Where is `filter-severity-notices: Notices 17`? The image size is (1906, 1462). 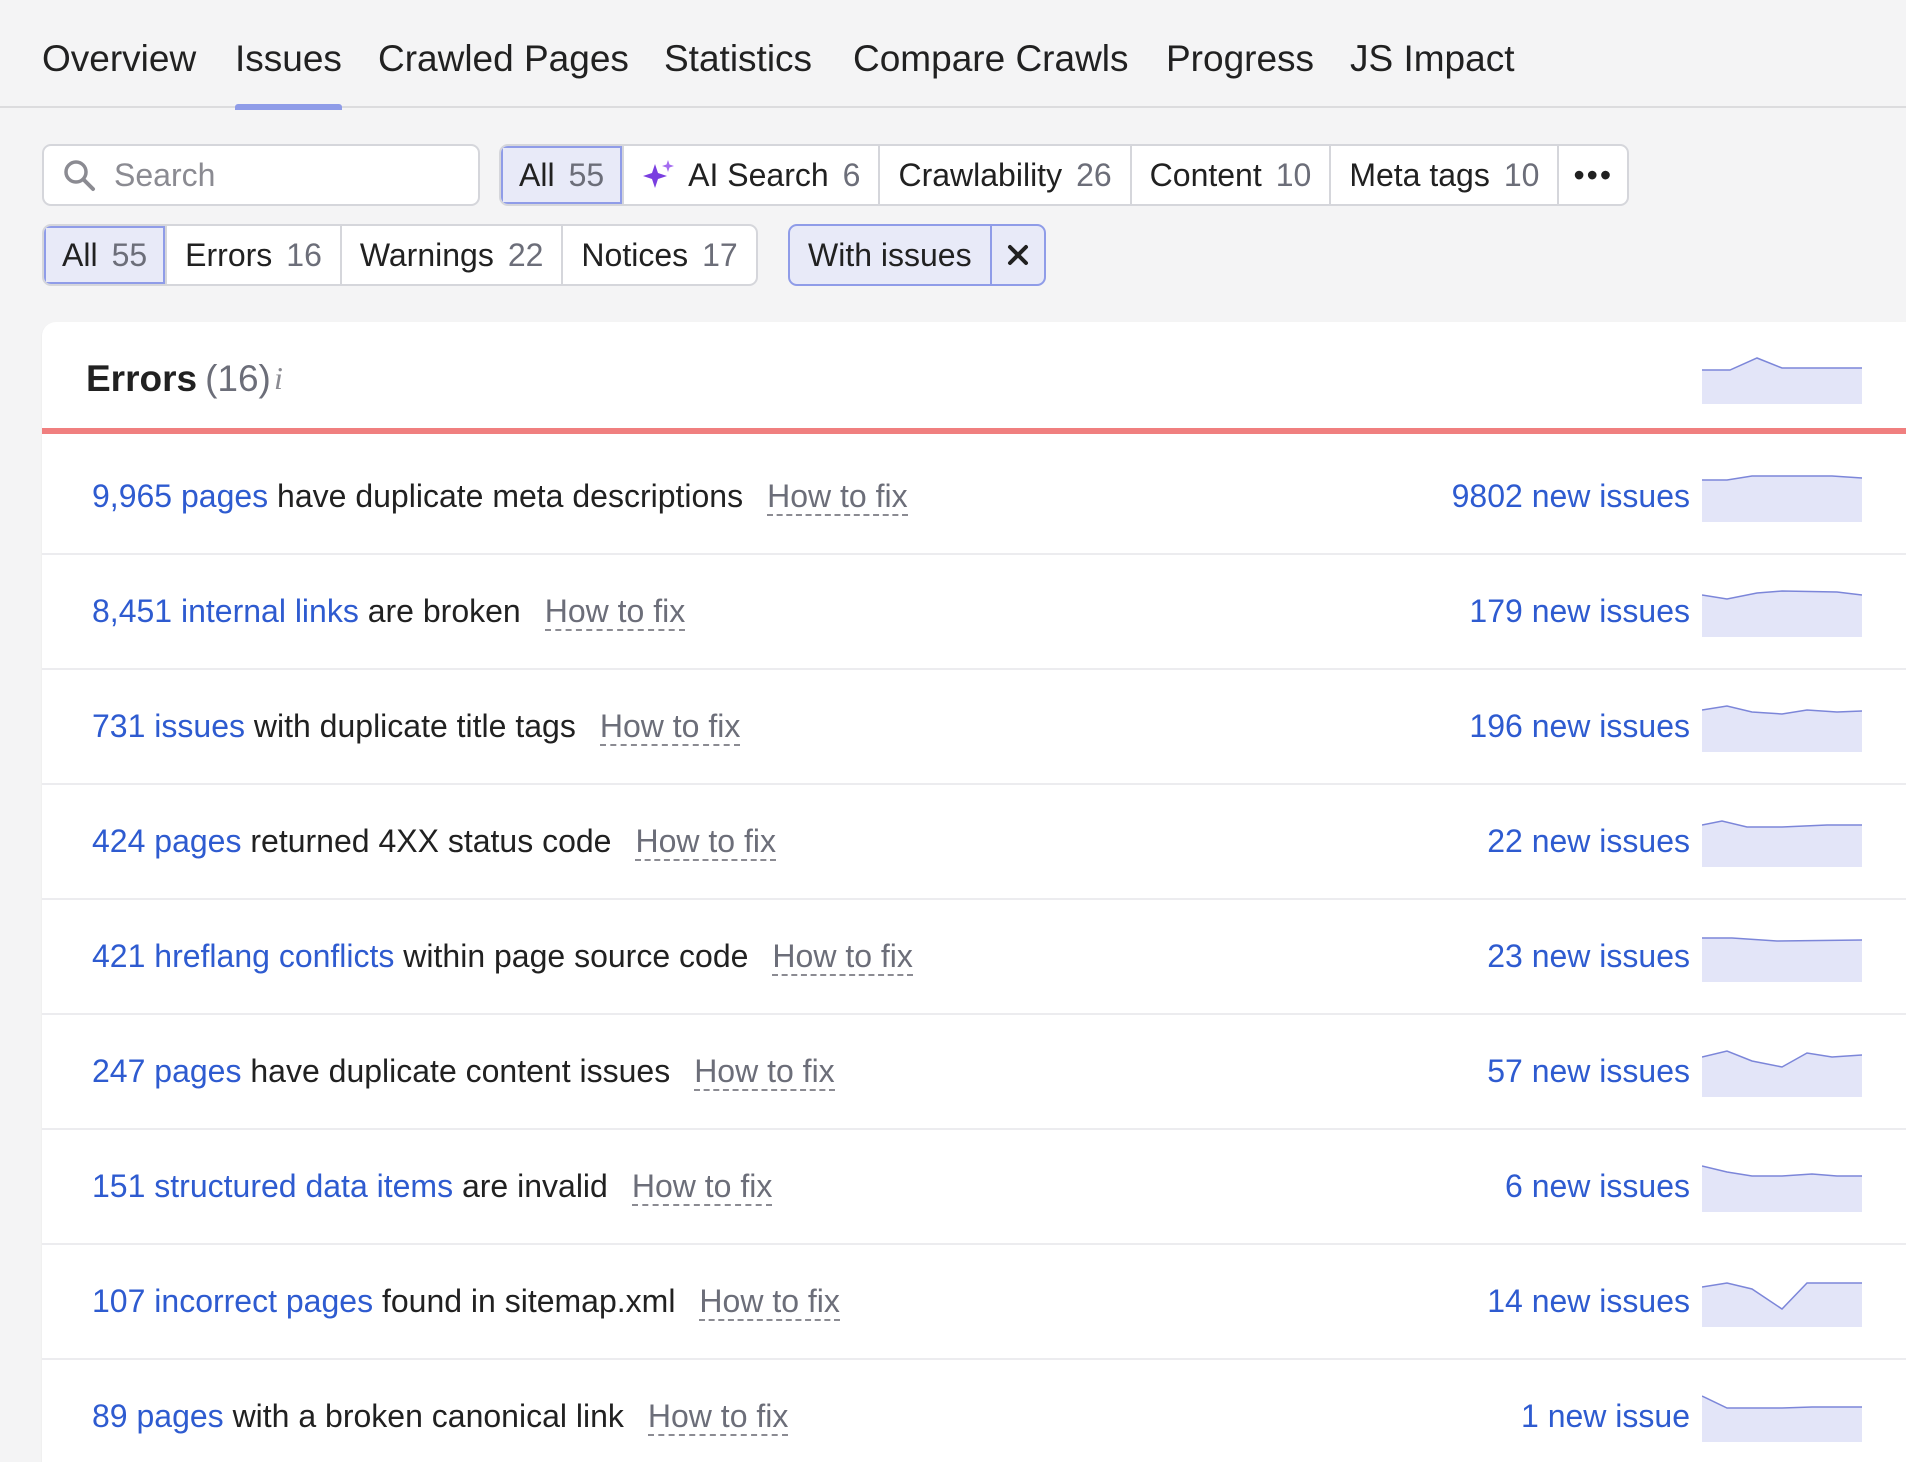 filter-severity-notices: Notices 17 is located at coordinates (659, 255).